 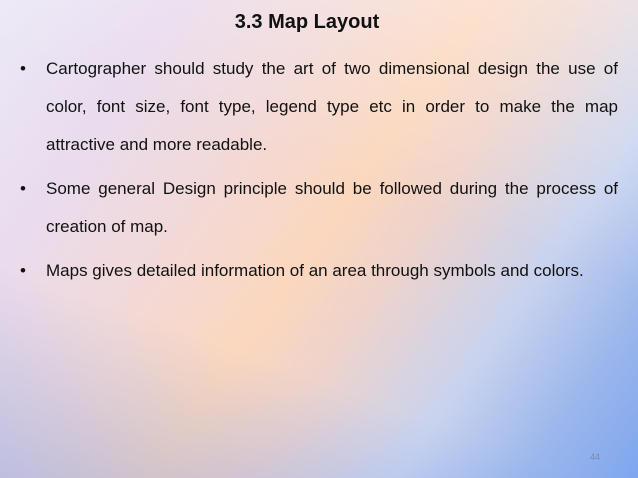 I want to click on page-number: 44, so click(x=594, y=457).